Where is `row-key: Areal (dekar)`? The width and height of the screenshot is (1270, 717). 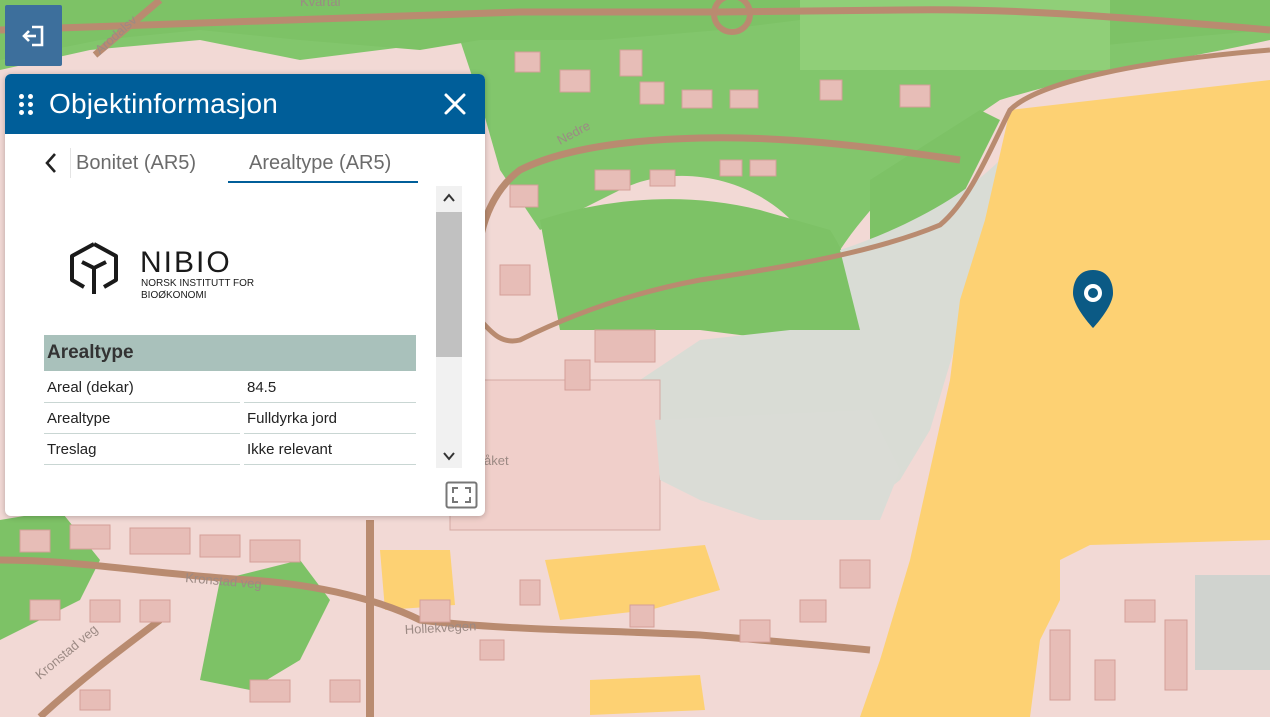 row-key: Areal (dekar) is located at coordinates (90, 387).